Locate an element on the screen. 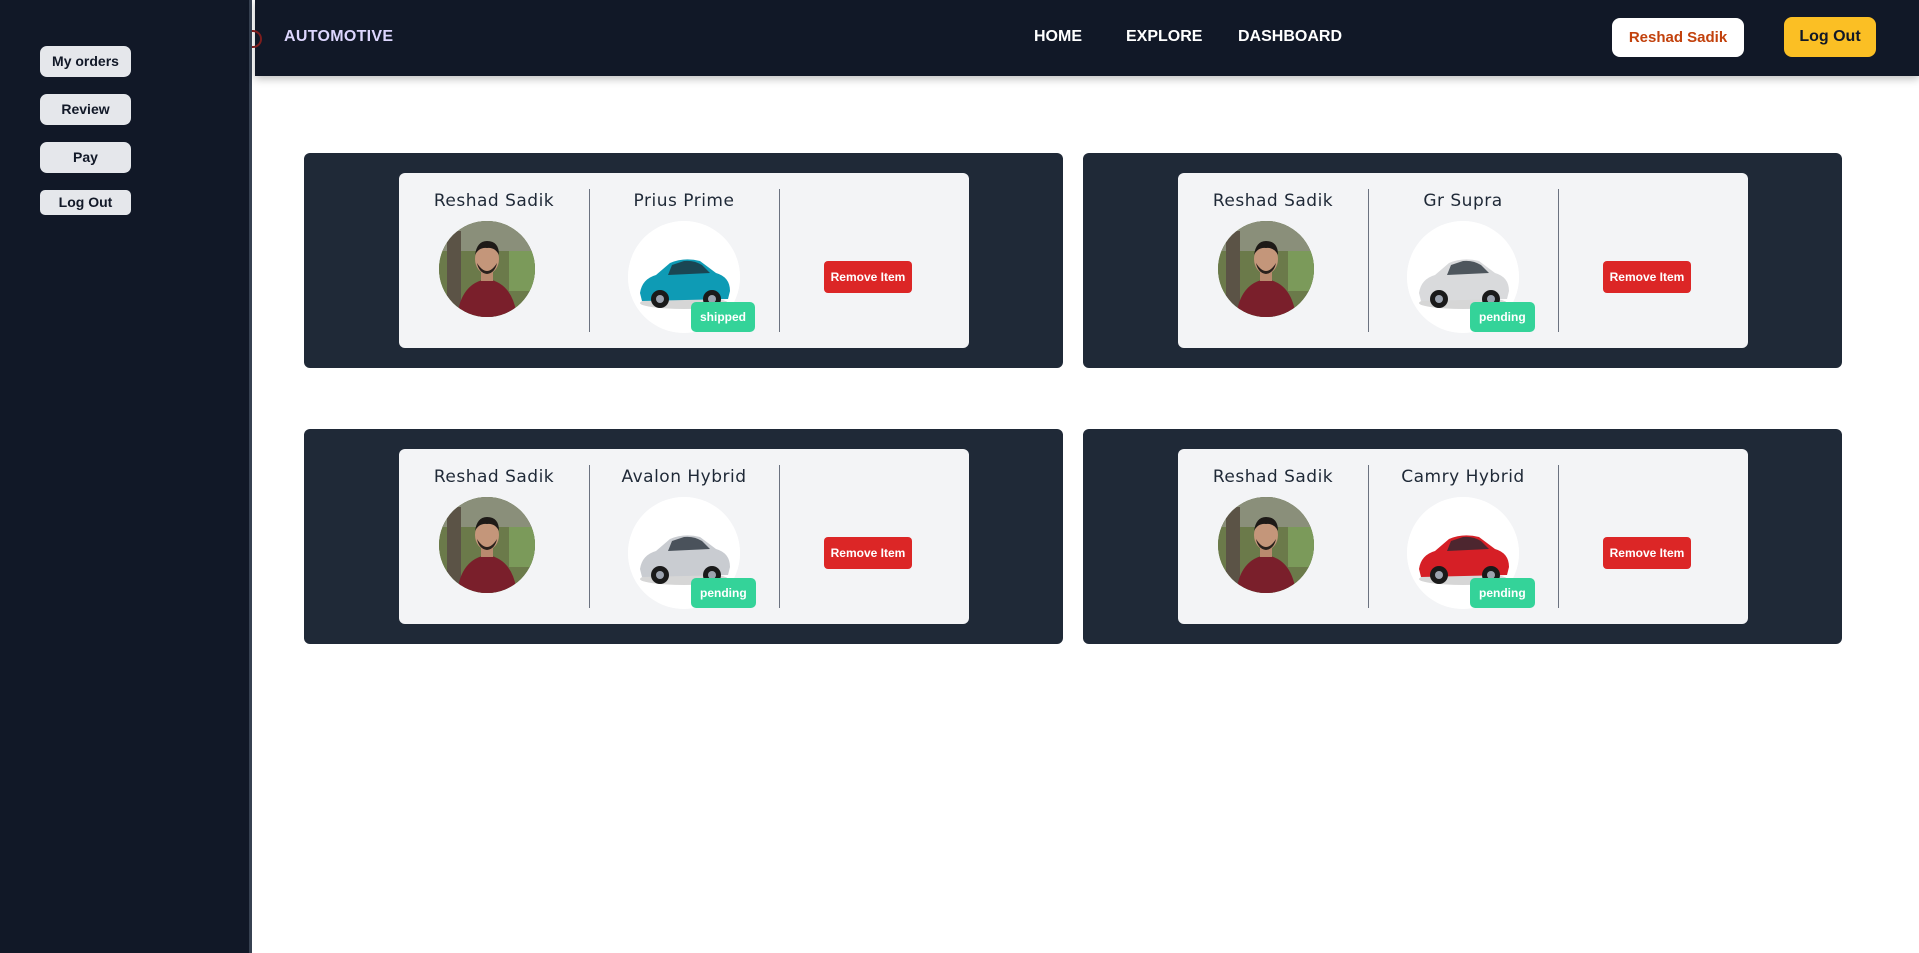 Image resolution: width=1919 pixels, height=953 pixels. nav-explore: EXPLORE is located at coordinates (1164, 37).